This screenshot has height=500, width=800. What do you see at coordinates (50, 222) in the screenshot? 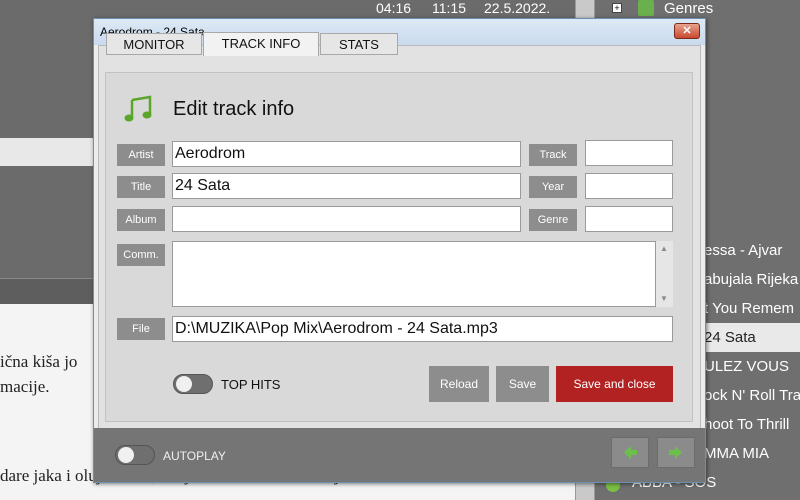
I see `background-panel` at bounding box center [50, 222].